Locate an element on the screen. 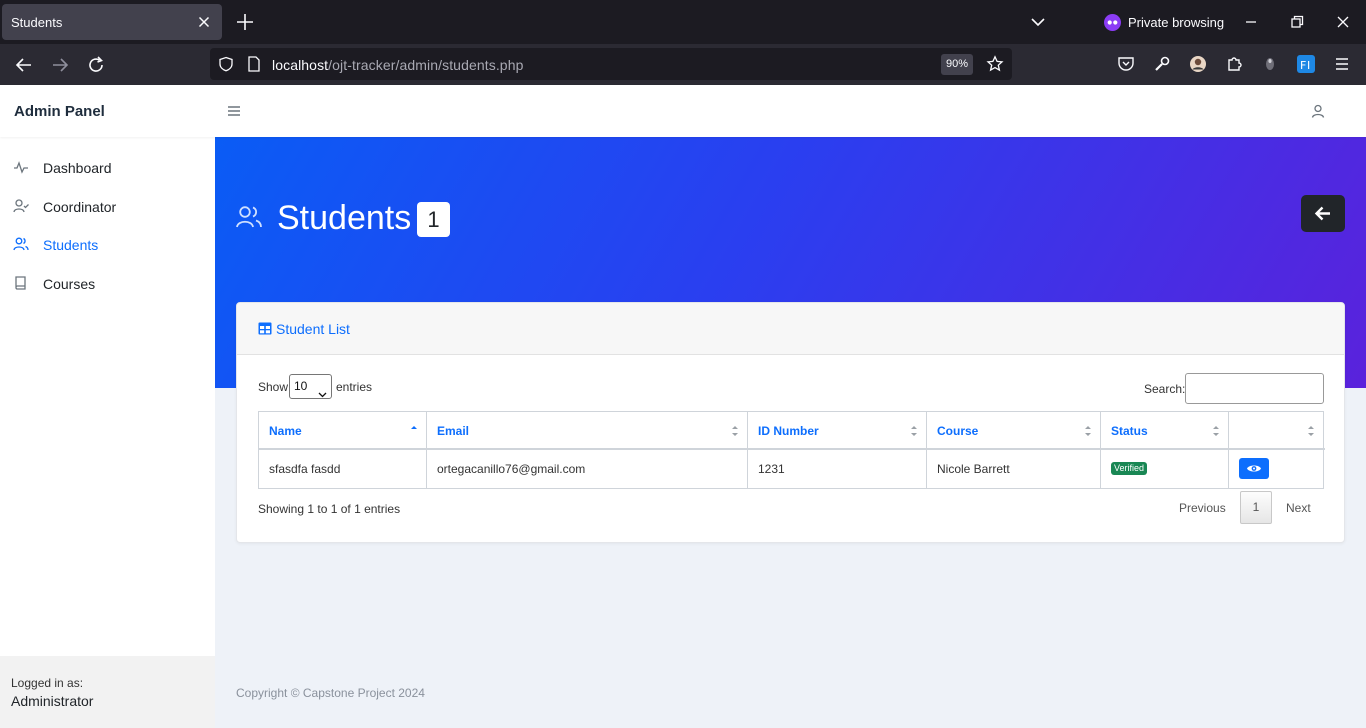  sidebar-item-courses: Courses is located at coordinates (107, 283).